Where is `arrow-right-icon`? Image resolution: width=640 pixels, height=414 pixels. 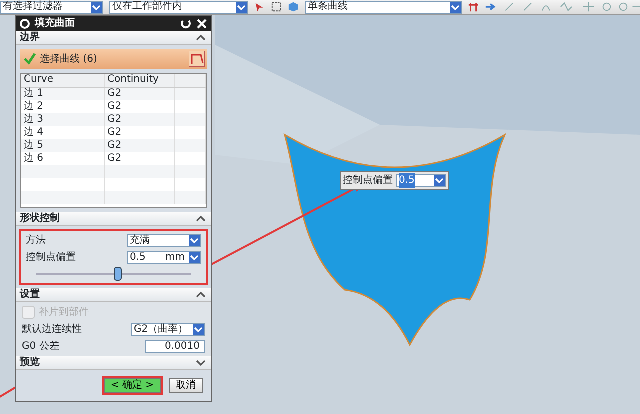 arrow-right-icon is located at coordinates (490, 7).